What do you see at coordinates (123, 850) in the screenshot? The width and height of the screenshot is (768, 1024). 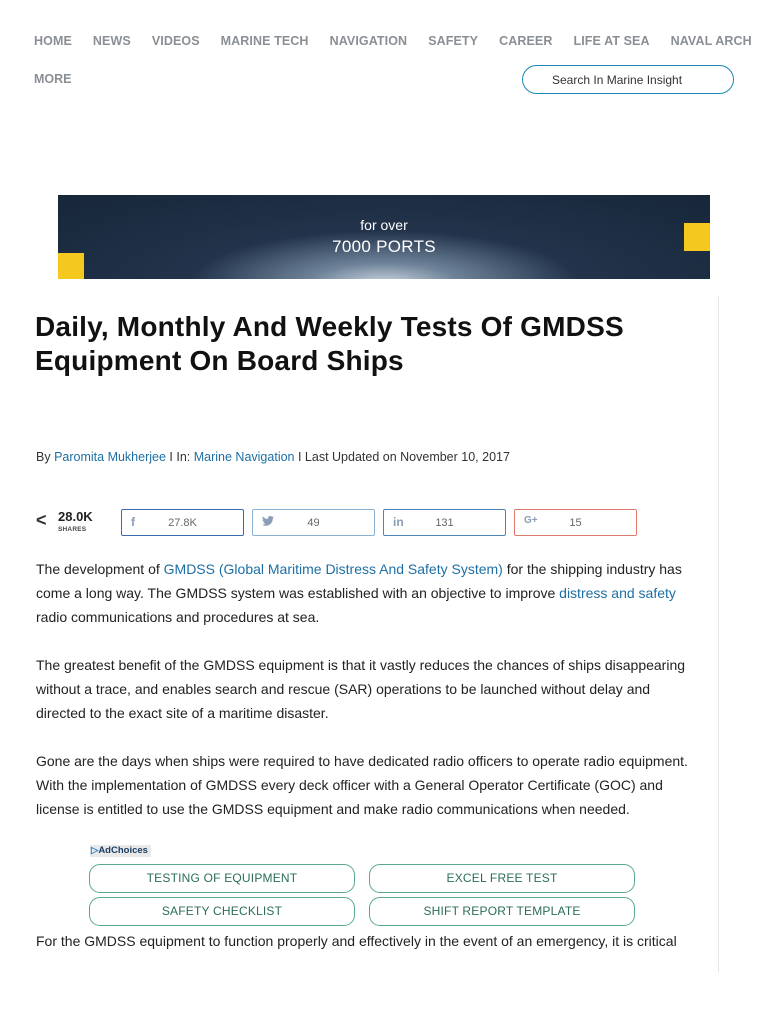 I see `adchoices-label: AdChoices` at bounding box center [123, 850].